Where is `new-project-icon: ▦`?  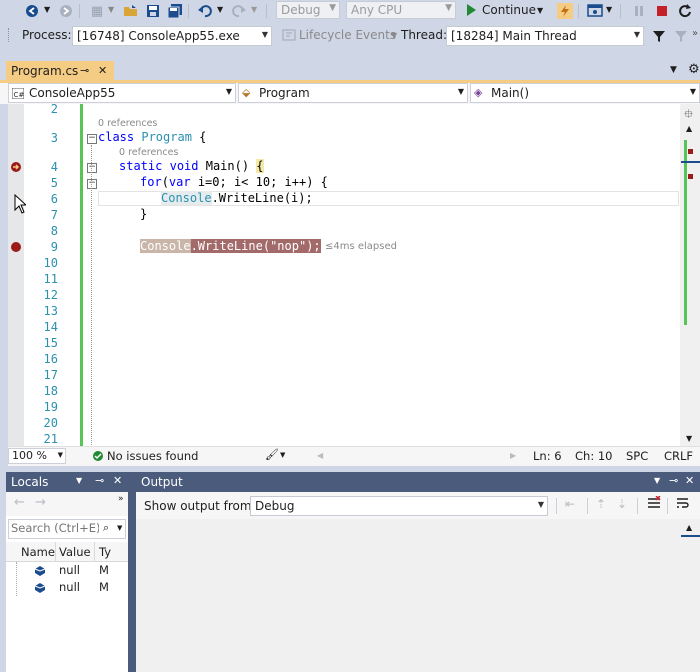
new-project-icon: ▦ is located at coordinates (97, 11).